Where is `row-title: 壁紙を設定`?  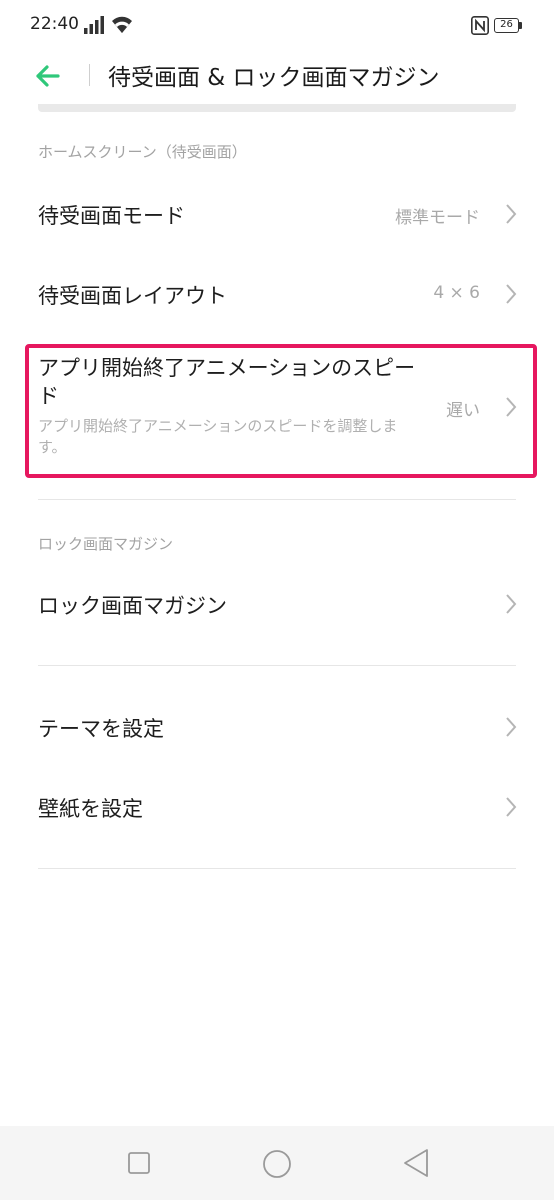
row-title: 壁紙を設定 is located at coordinates (90, 809).